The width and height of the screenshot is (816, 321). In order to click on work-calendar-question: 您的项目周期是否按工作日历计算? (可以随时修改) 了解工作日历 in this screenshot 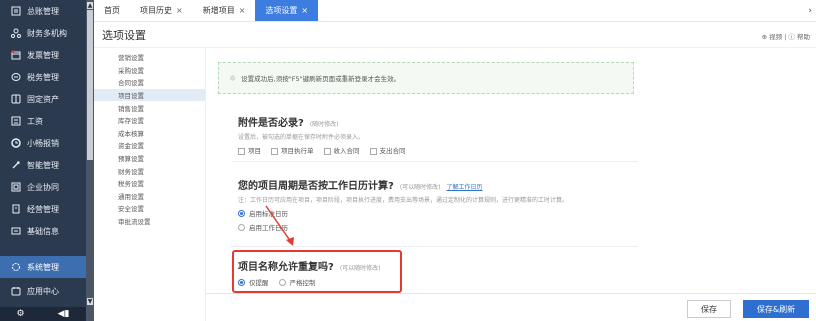, I will do `click(360, 186)`.